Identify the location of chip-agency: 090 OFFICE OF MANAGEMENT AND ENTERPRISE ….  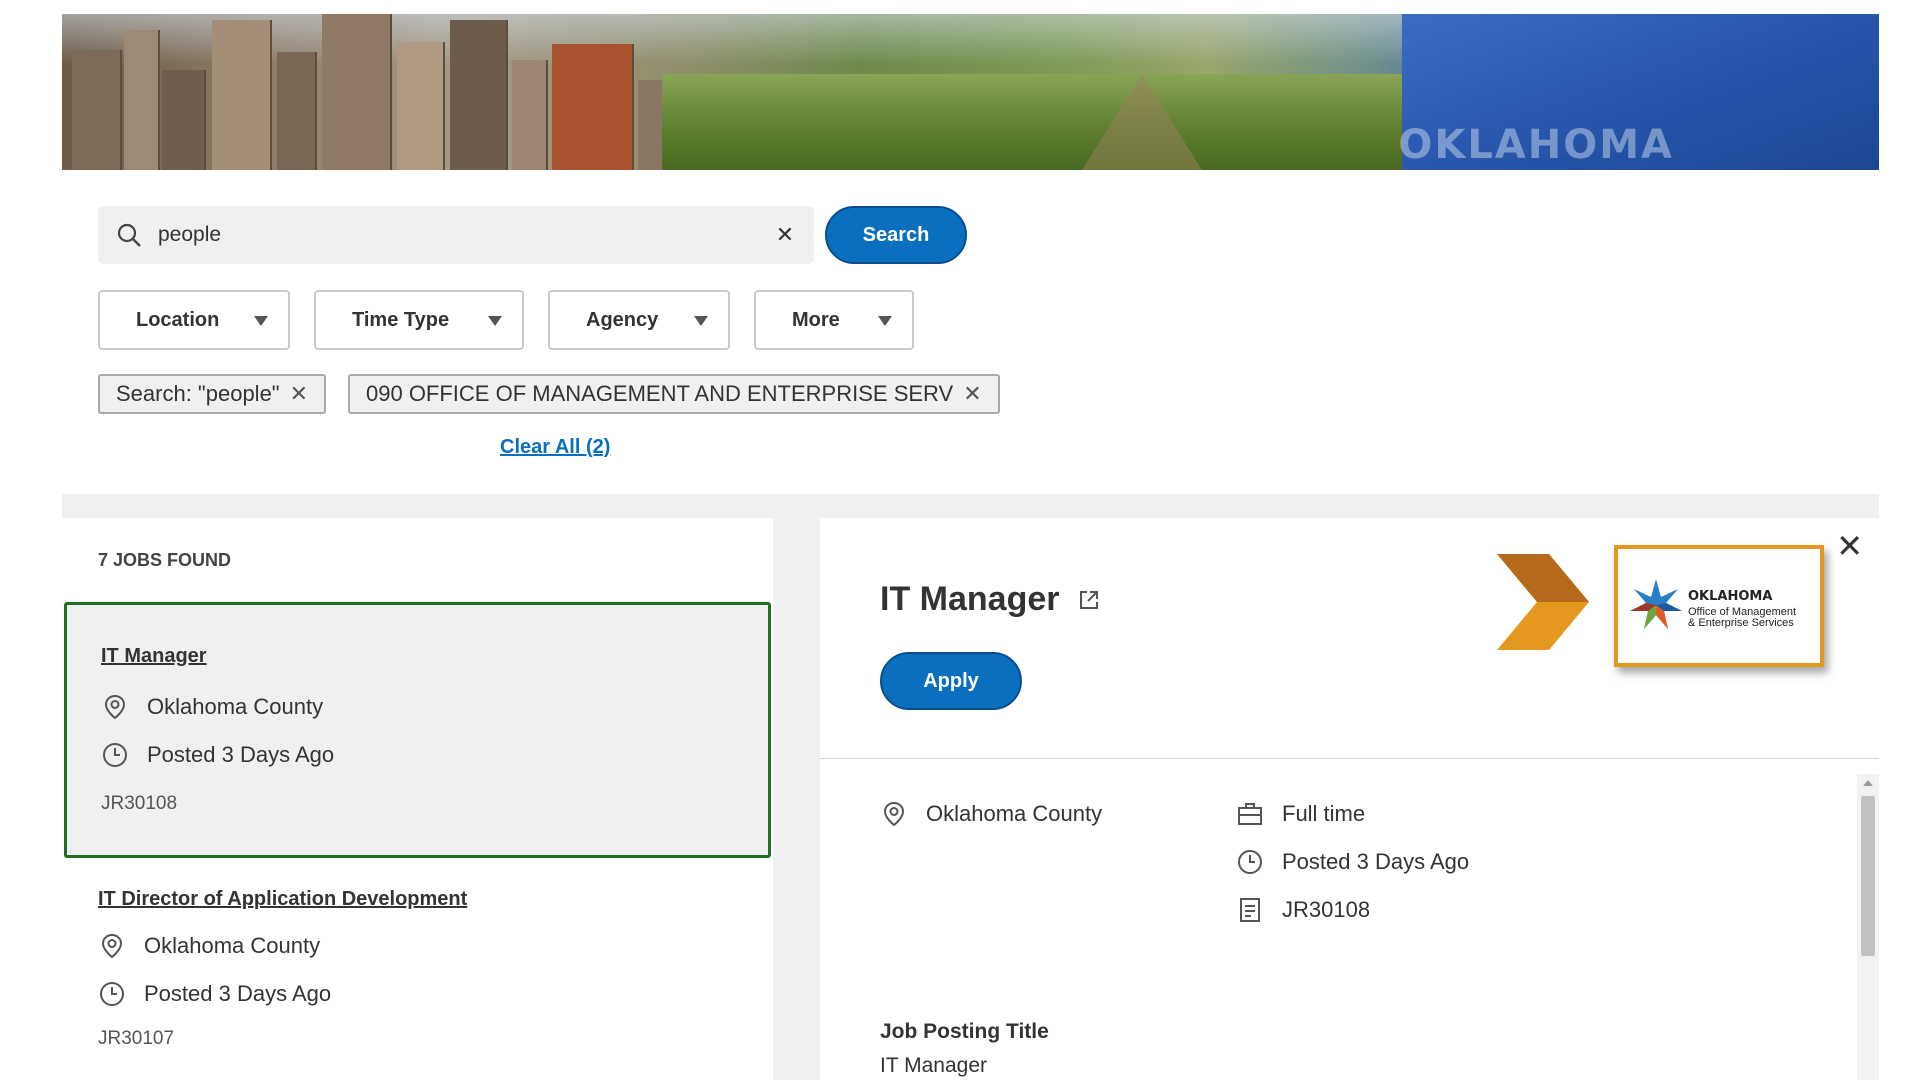
(674, 394).